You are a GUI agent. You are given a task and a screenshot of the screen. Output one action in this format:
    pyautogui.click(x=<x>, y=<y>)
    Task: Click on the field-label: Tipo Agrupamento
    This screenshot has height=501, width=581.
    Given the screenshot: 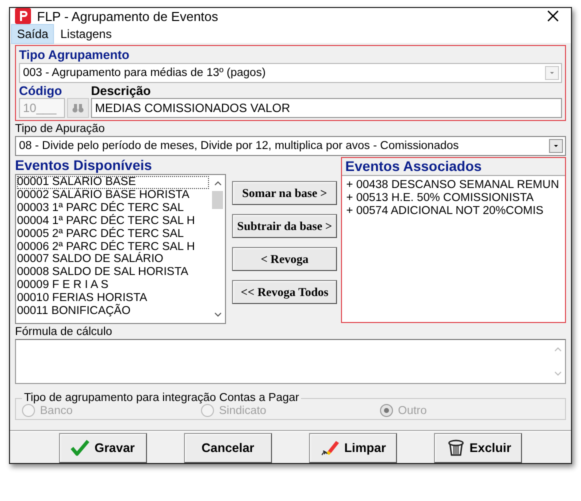 What is the action you would take?
    pyautogui.click(x=74, y=55)
    